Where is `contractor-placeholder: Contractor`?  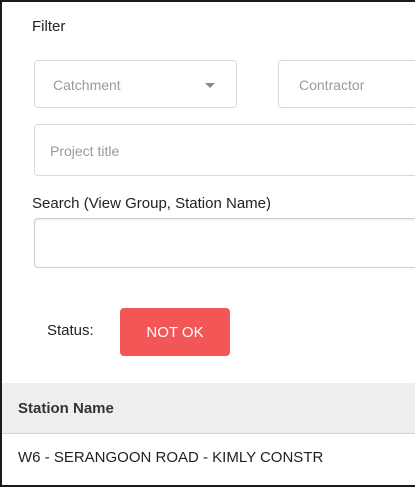 contractor-placeholder: Contractor is located at coordinates (332, 85).